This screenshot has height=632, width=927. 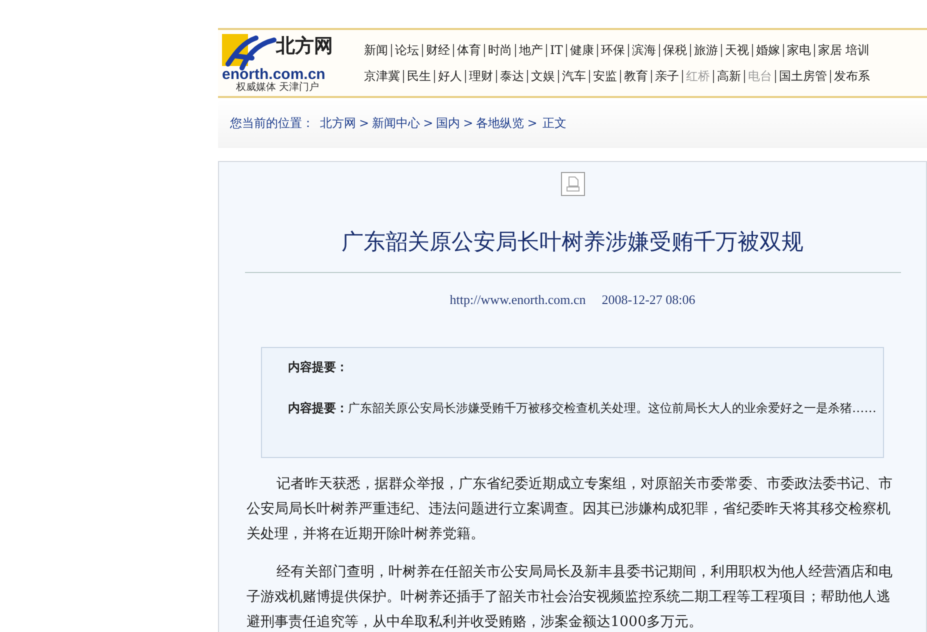 What do you see at coordinates (286, 63) in the screenshot?
I see `site-logo: 北方网 enorth.com.cn 权威媒体 天津门户` at bounding box center [286, 63].